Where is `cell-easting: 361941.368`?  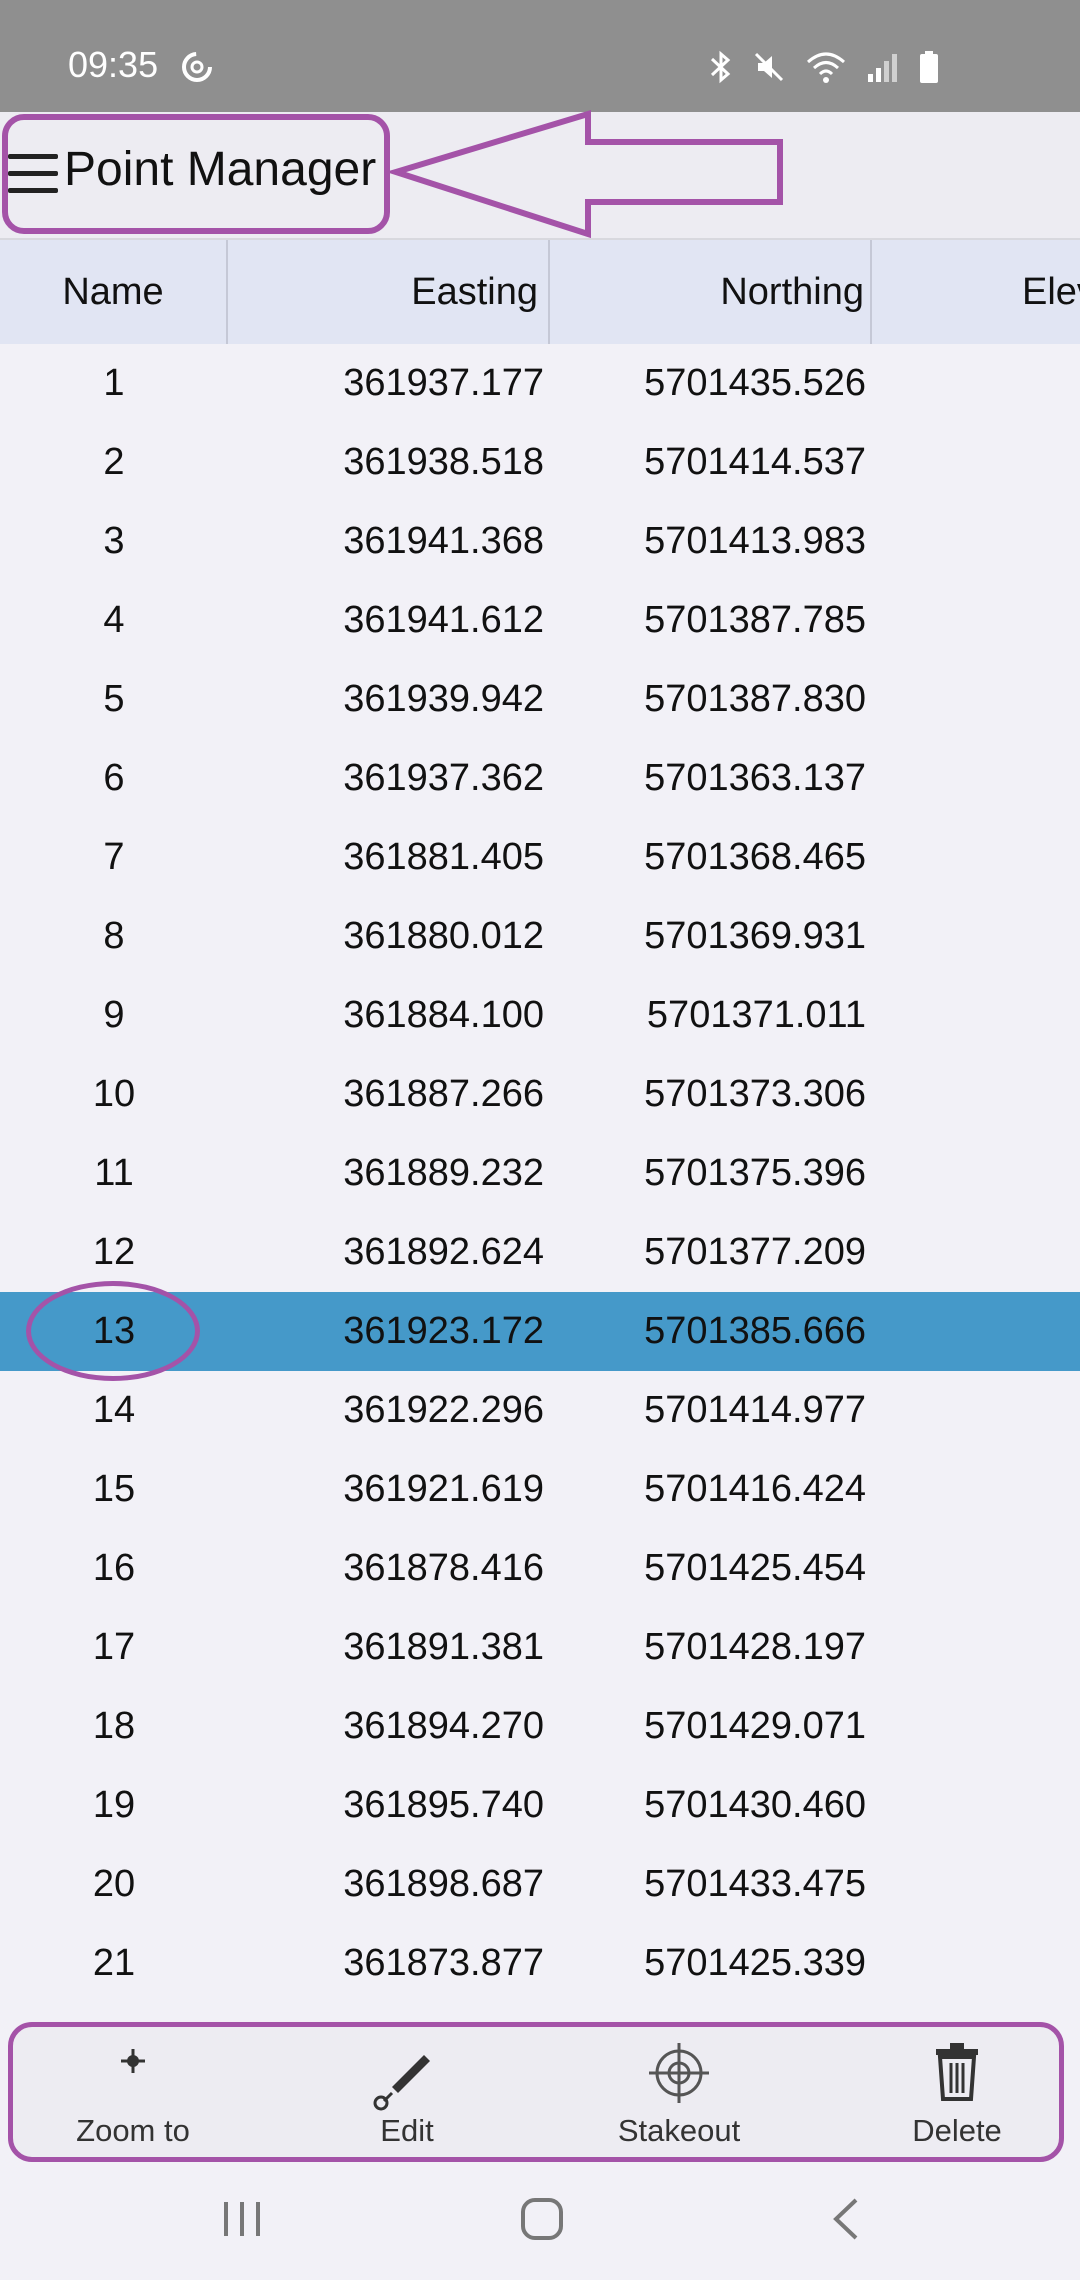 cell-easting: 361941.368 is located at coordinates (443, 541).